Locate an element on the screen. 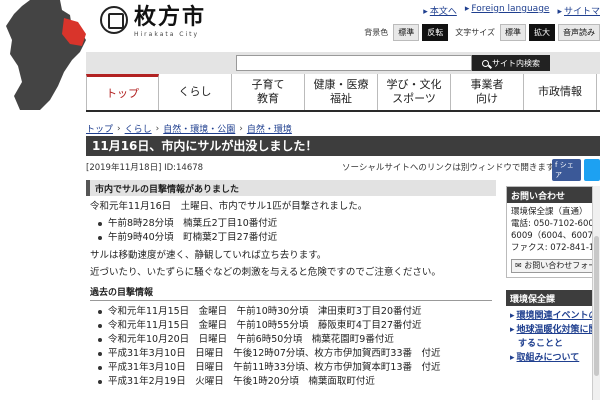 This screenshot has height=400, width=600. advice-text-1: サルは移動速度が速く、静観していれば立ち去ります。 is located at coordinates (208, 255).